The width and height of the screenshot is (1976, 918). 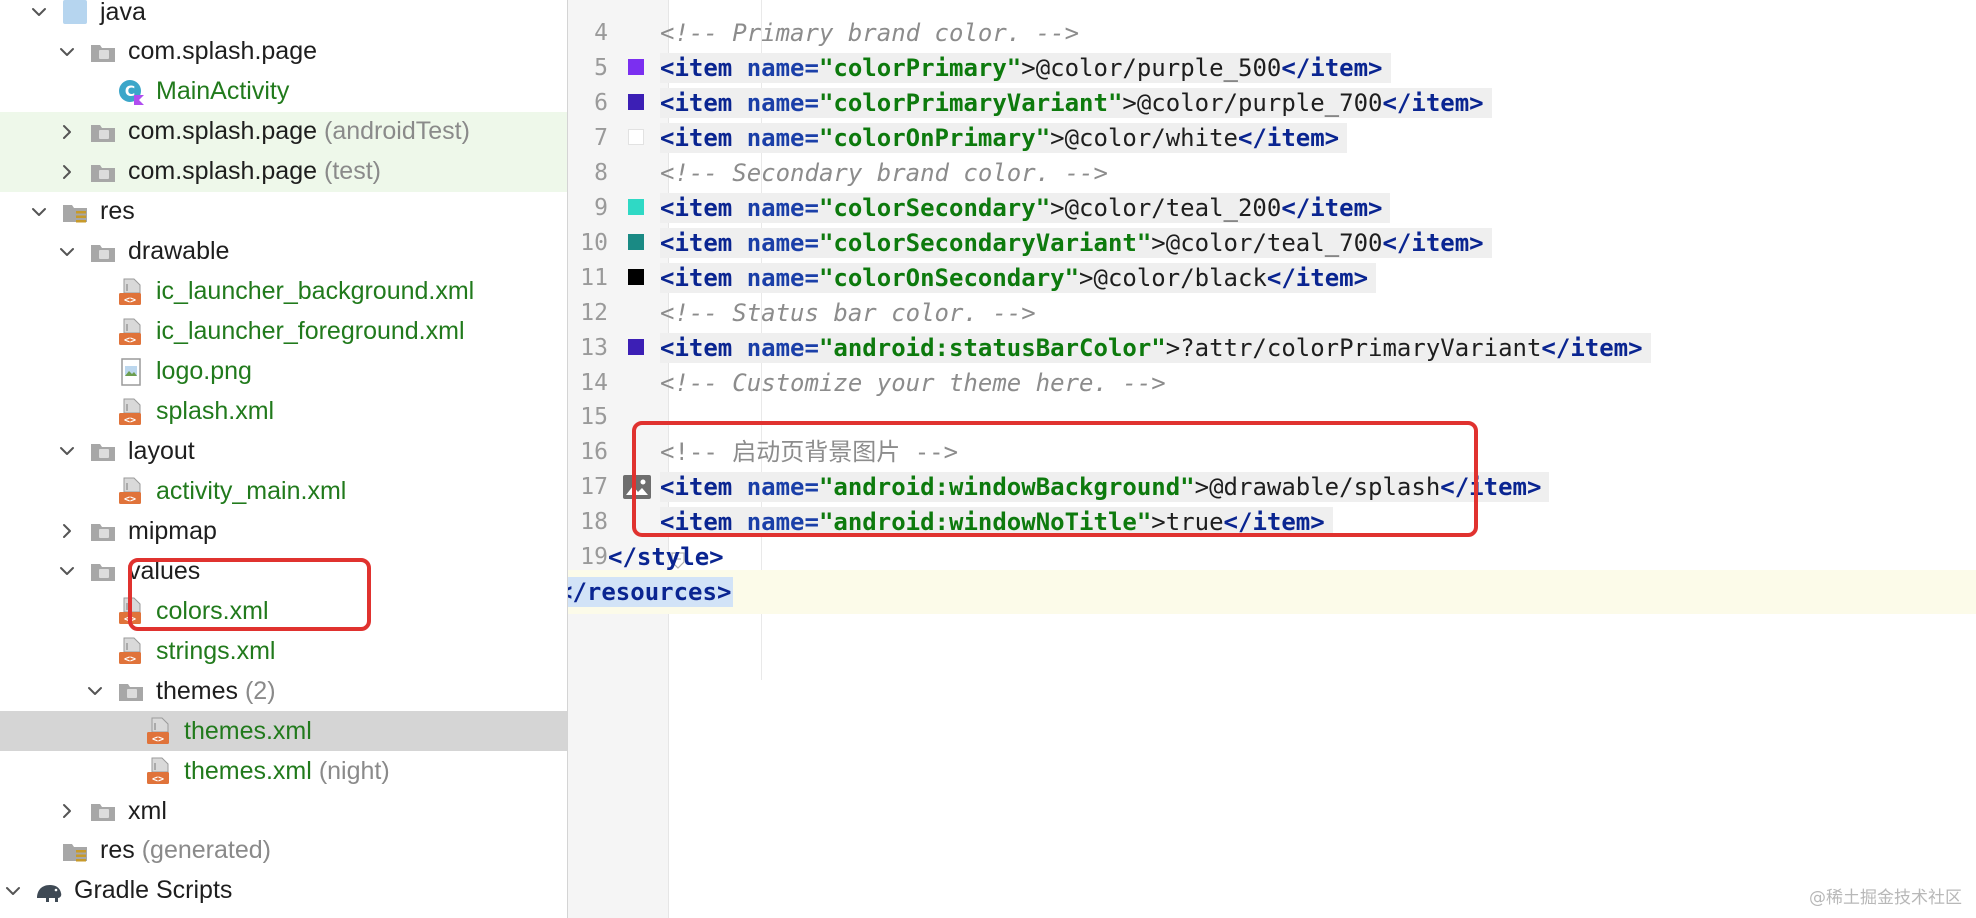 What do you see at coordinates (172, 530) in the screenshot?
I see `tree-item-label: mipmap` at bounding box center [172, 530].